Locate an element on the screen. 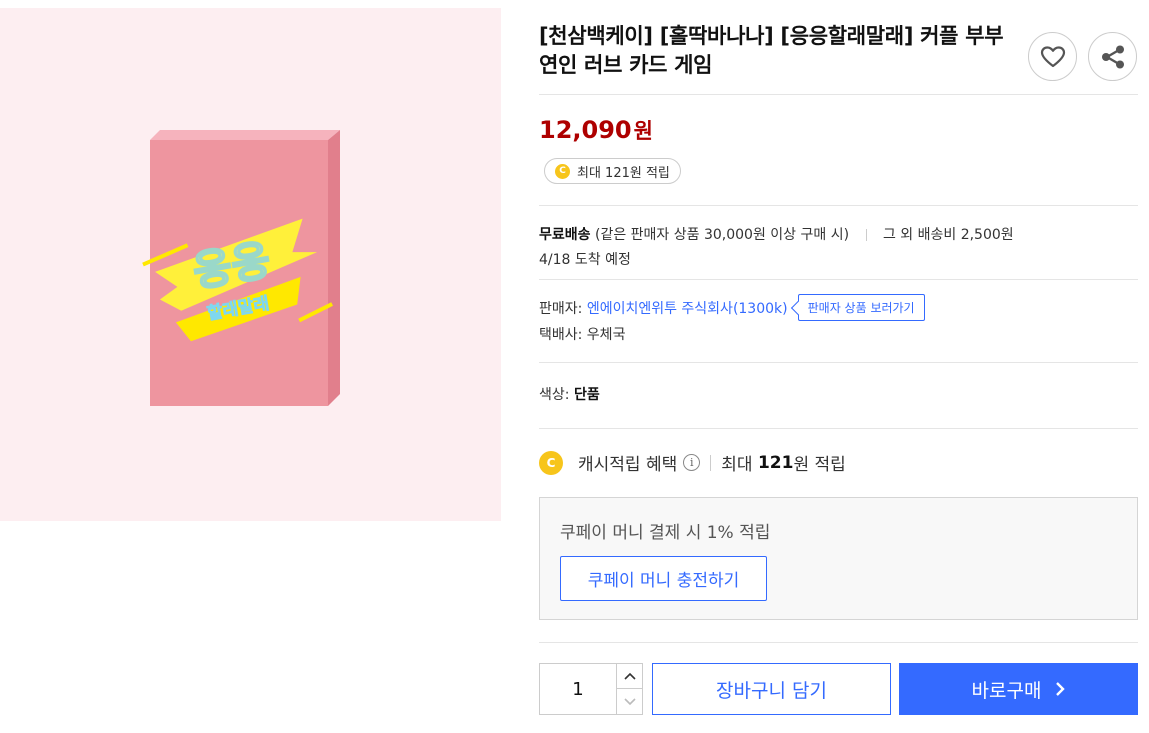 This screenshot has width=1149, height=733. card-game-box-illustration: 응응 할래말래 is located at coordinates (241, 268).